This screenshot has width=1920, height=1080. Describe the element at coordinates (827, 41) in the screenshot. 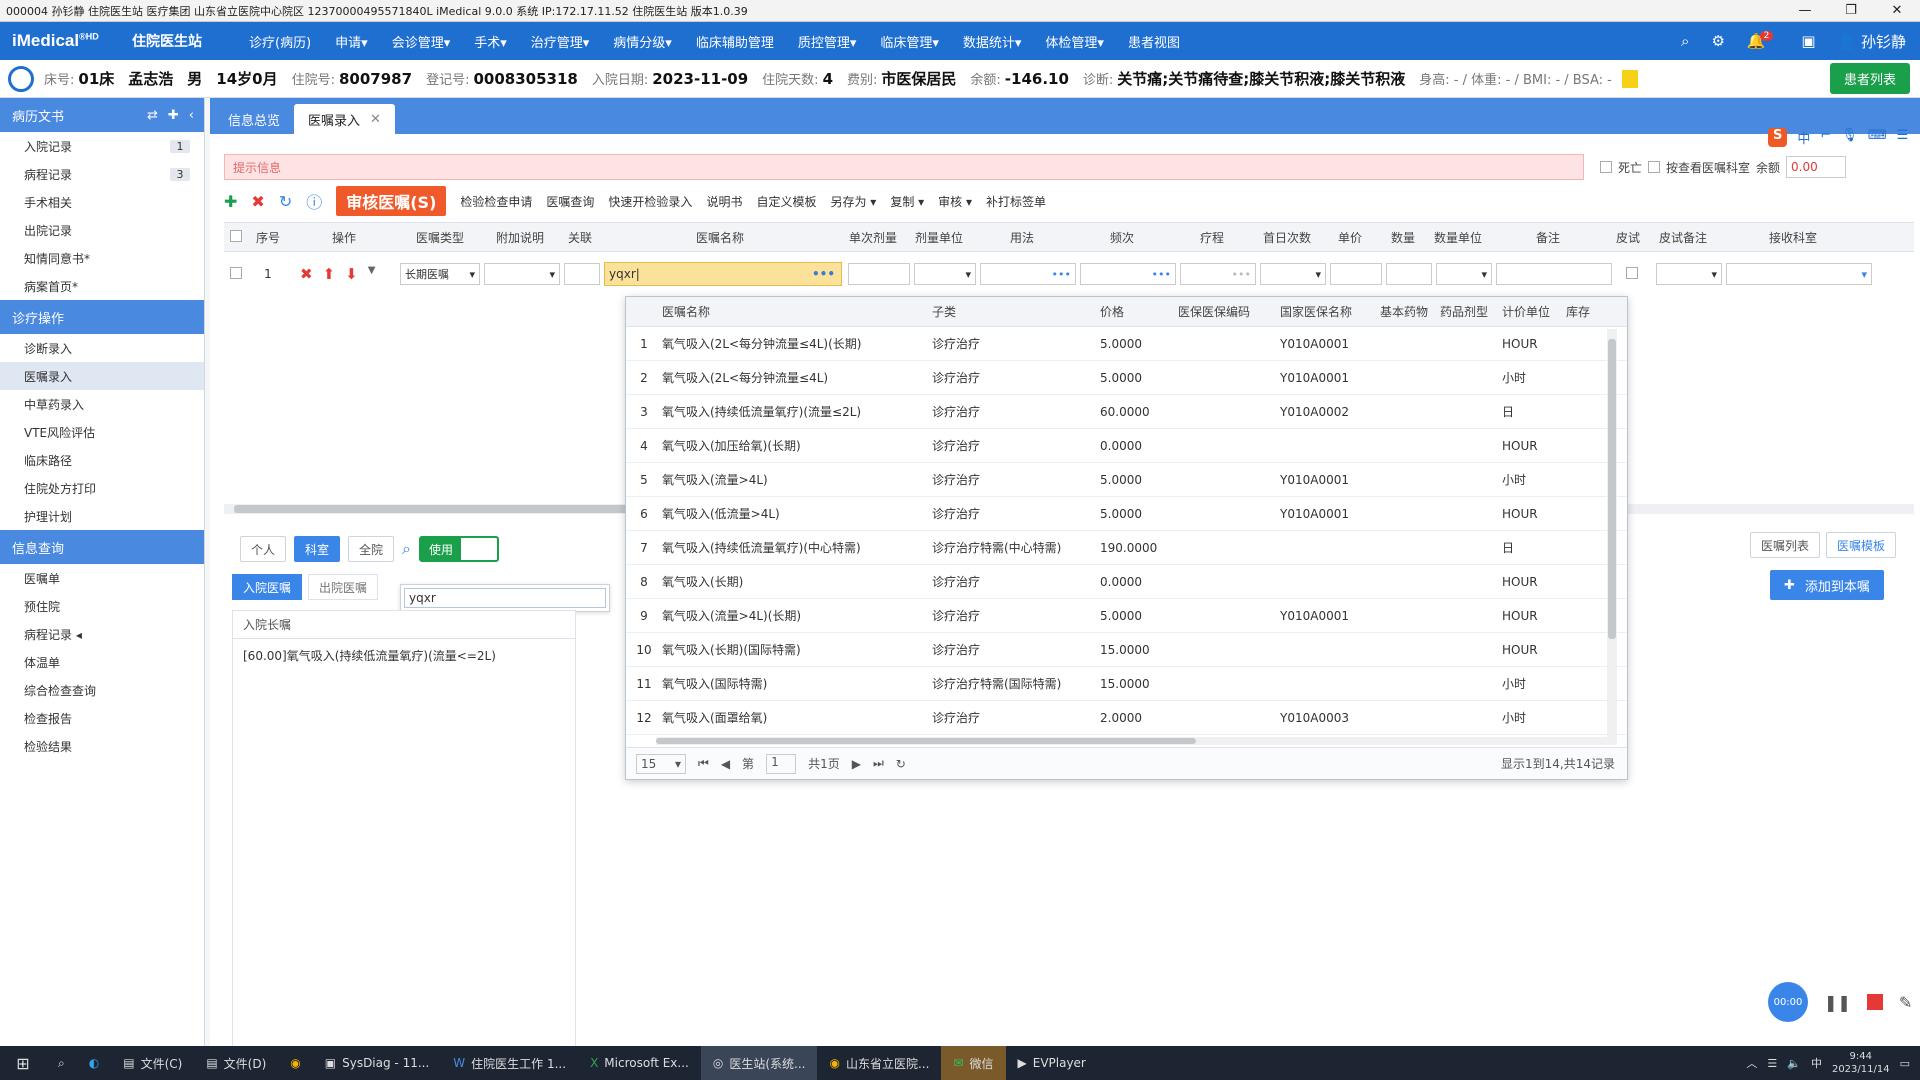

I see `menu-item: 质控管理▾` at that location.